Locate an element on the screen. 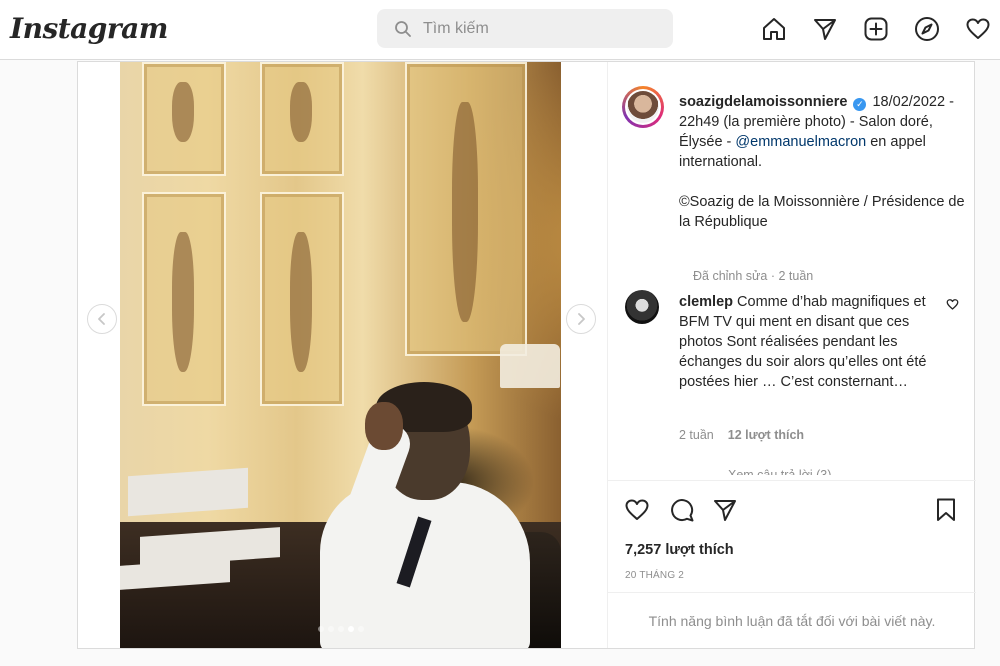  instagram-logo: Instagram is located at coordinates (89, 28).